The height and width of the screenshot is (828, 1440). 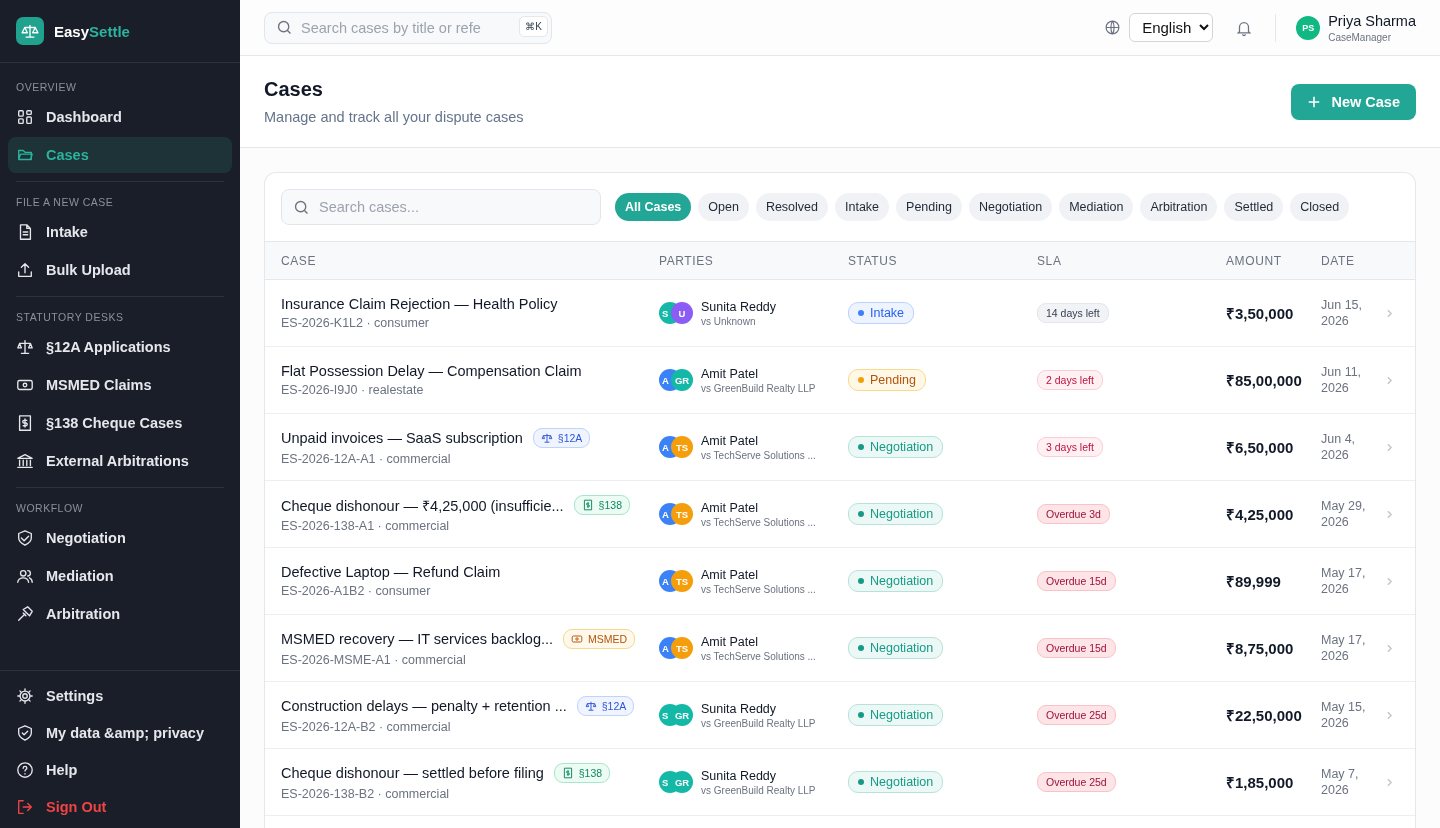 What do you see at coordinates (1360, 37) in the screenshot?
I see `user-role: CaseManager` at bounding box center [1360, 37].